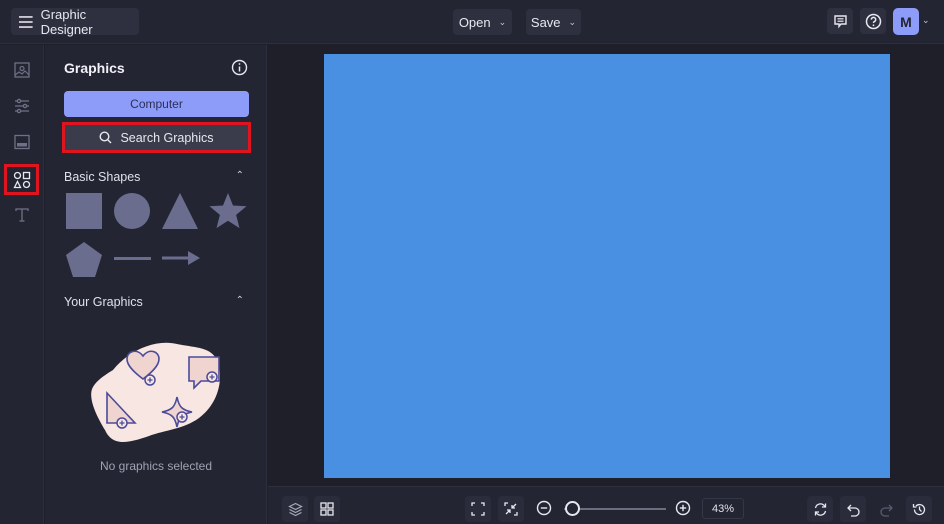 This screenshot has width=944, height=524. I want to click on zoom-percentage: 43%, so click(723, 508).